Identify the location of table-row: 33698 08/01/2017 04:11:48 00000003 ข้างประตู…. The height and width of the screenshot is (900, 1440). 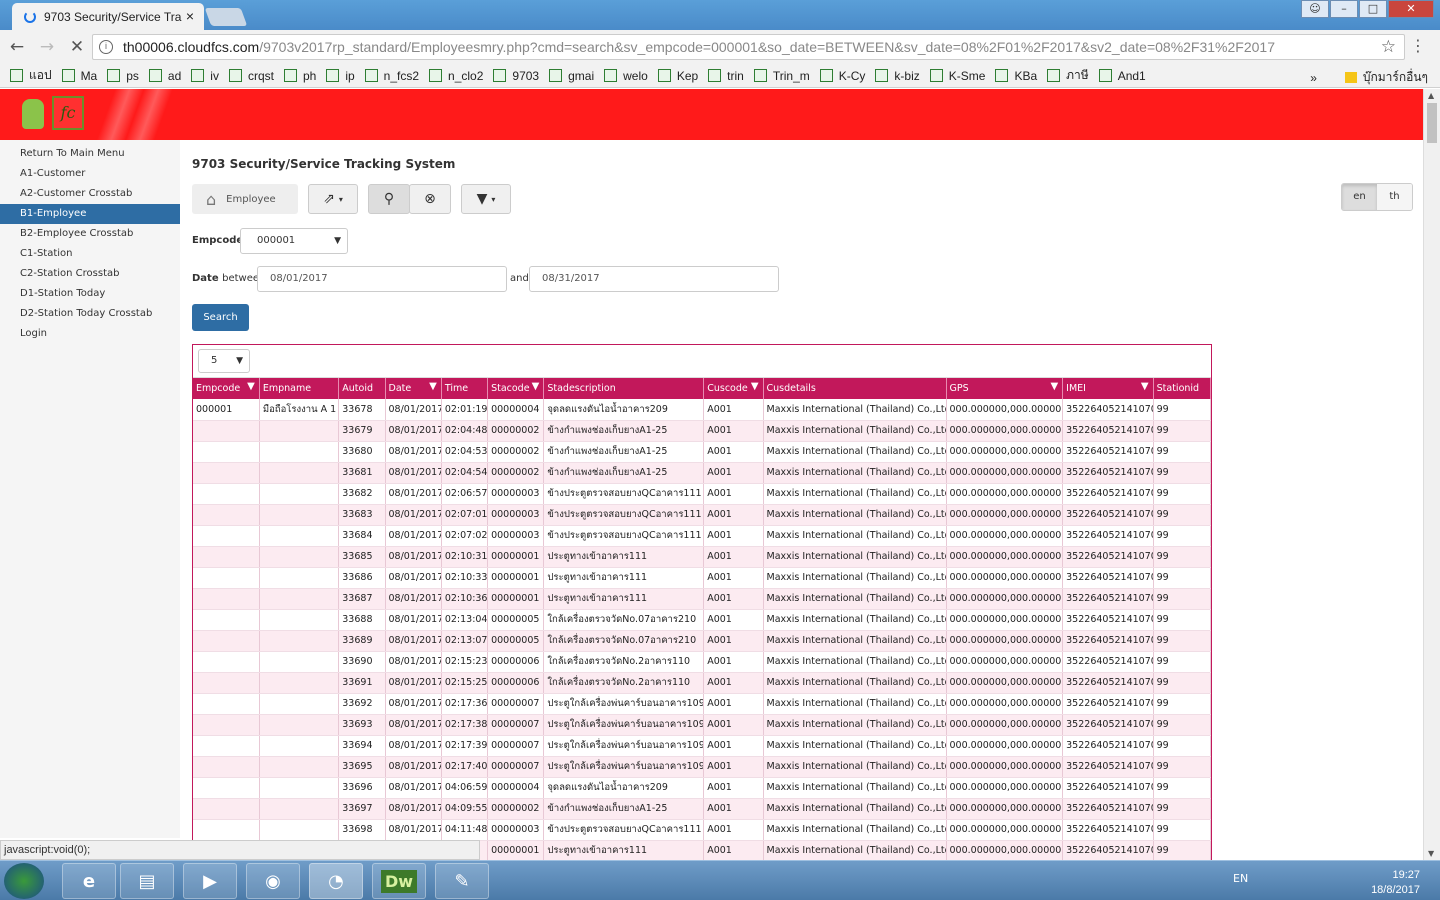
(702, 830).